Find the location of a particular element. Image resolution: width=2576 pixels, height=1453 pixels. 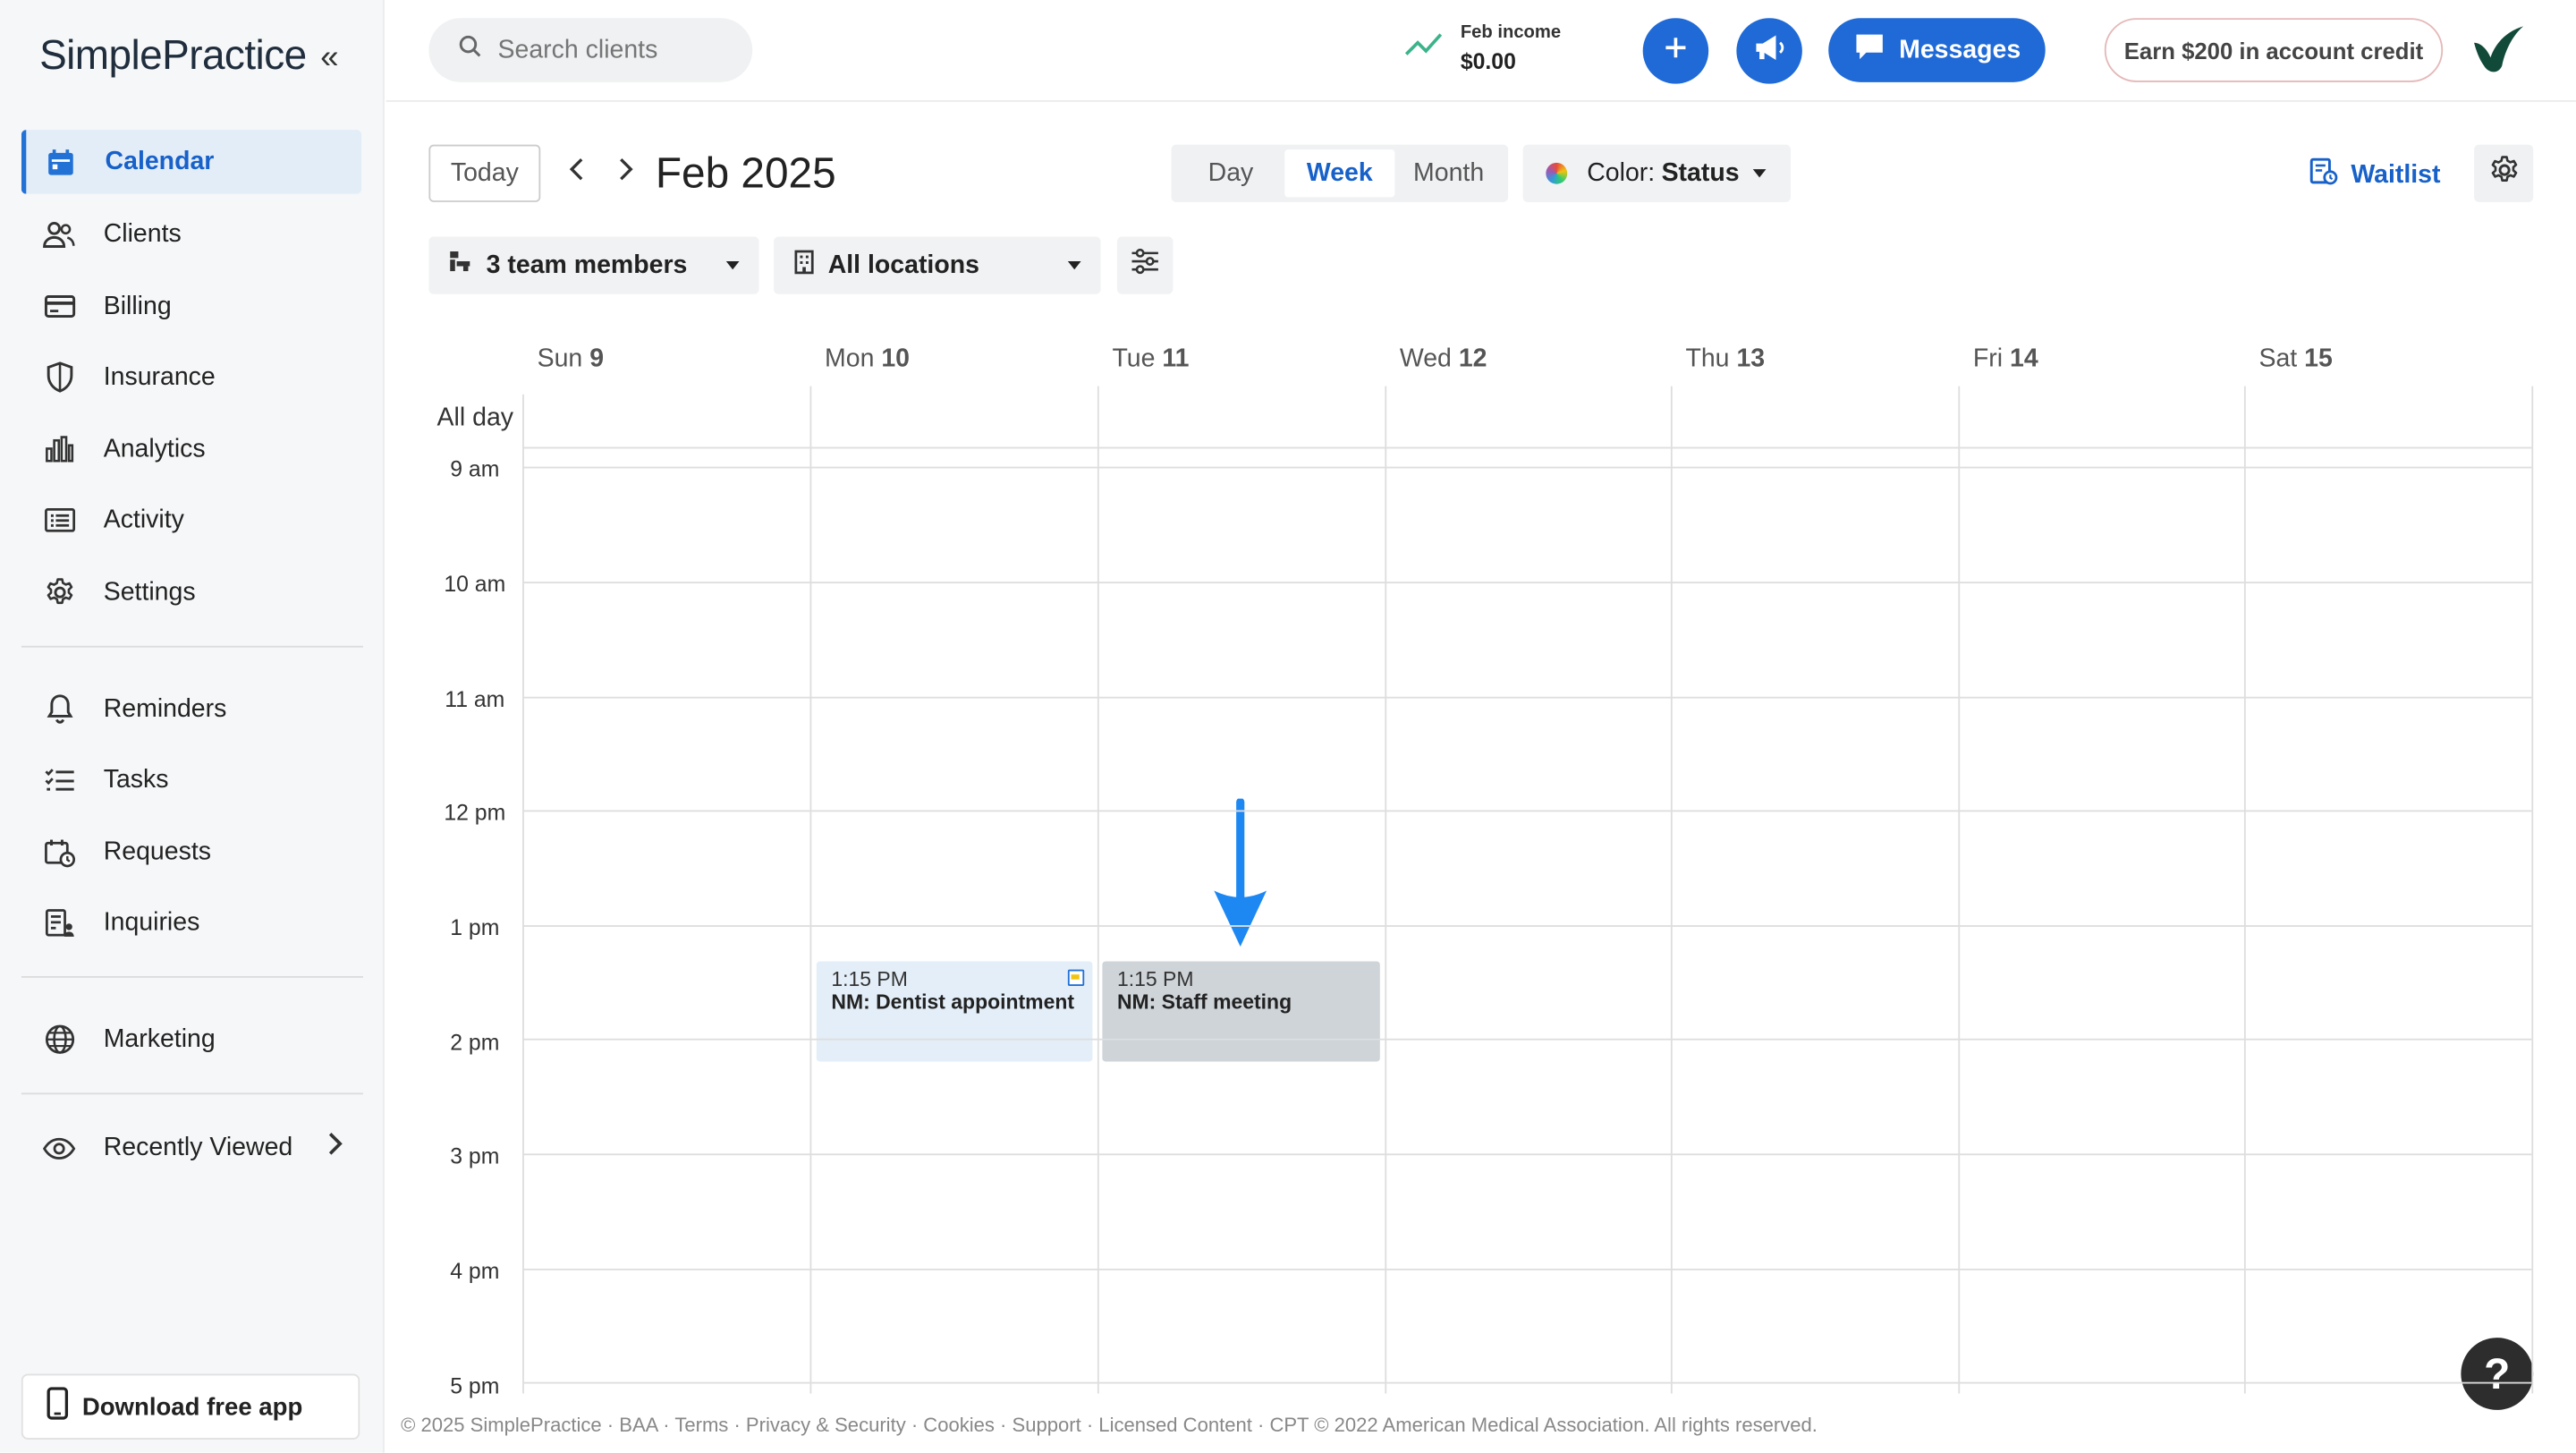

month-title: Feb 2025 is located at coordinates (745, 173).